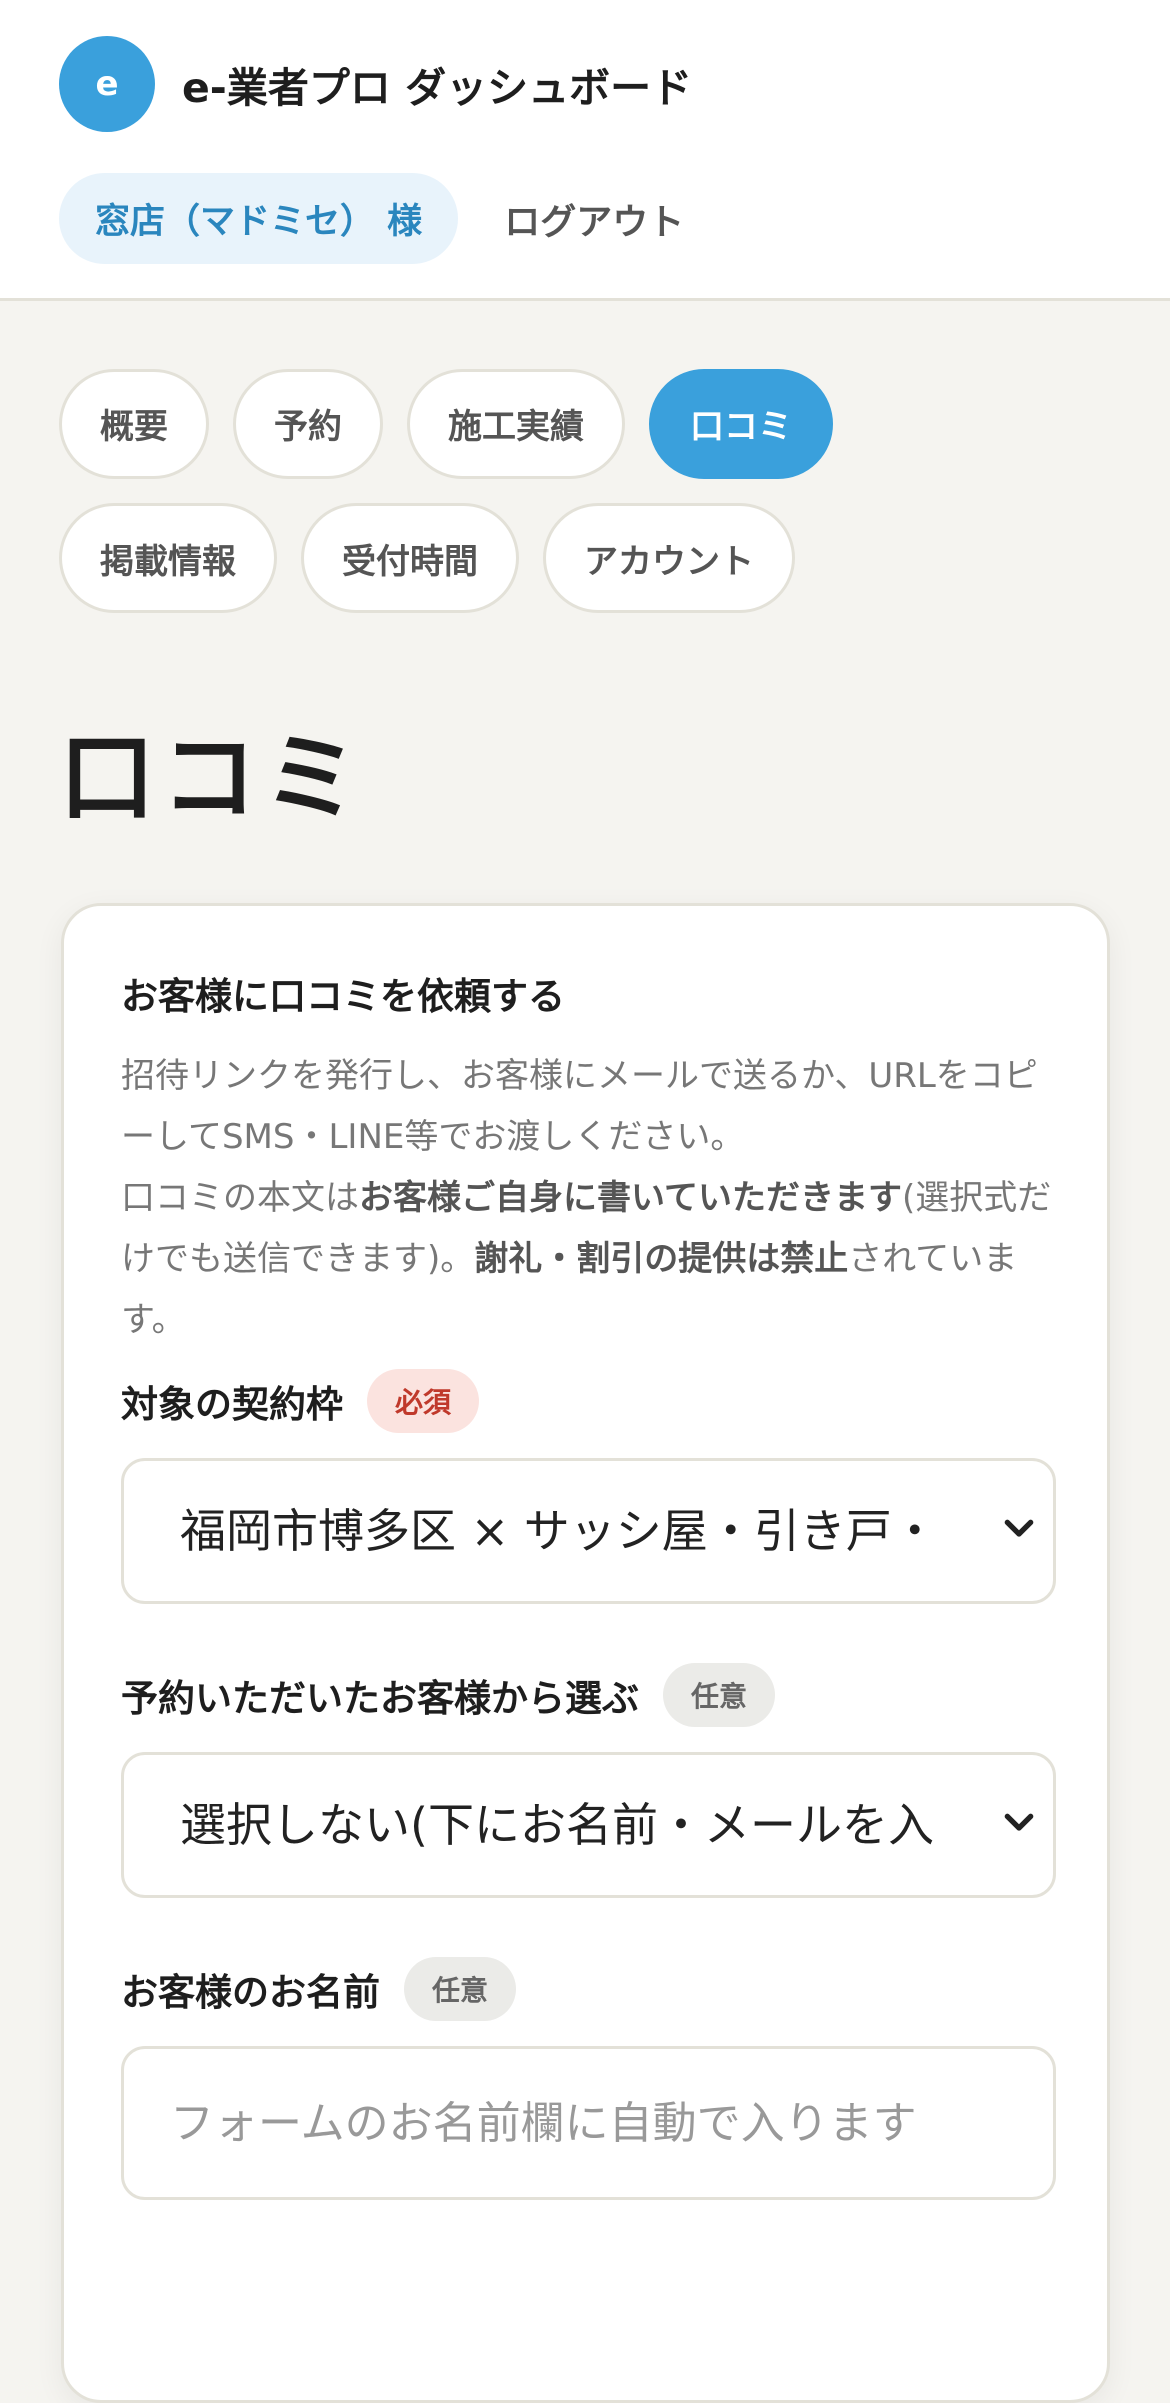  What do you see at coordinates (630, 1198) in the screenshot?
I see `desc-emphasis: お客様ご自身に書いていただきます` at bounding box center [630, 1198].